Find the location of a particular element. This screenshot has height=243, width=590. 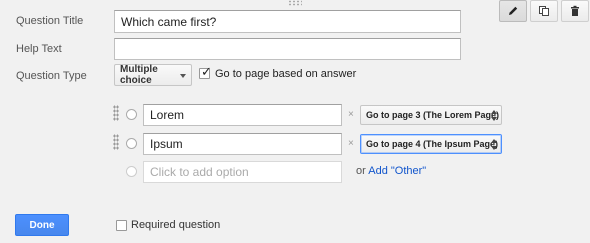

goto-page-select-2: Go to page 4 (The Ipsum Page) is located at coordinates (431, 144).